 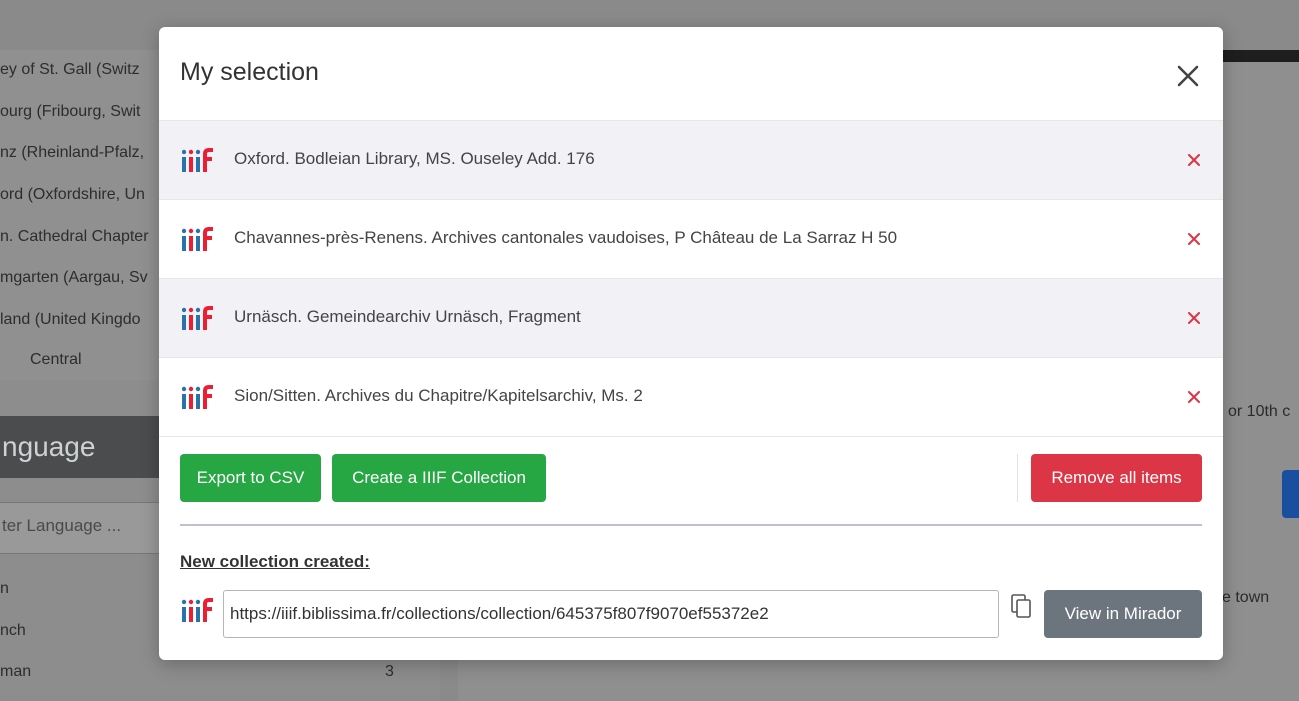 I want to click on facet-list-item: land (United Kingdo, so click(x=70, y=319).